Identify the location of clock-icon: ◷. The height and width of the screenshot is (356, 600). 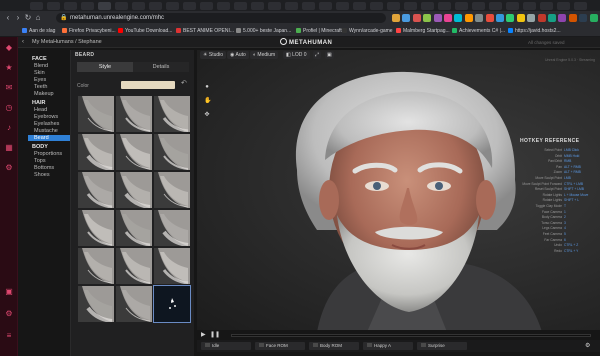
(9, 108).